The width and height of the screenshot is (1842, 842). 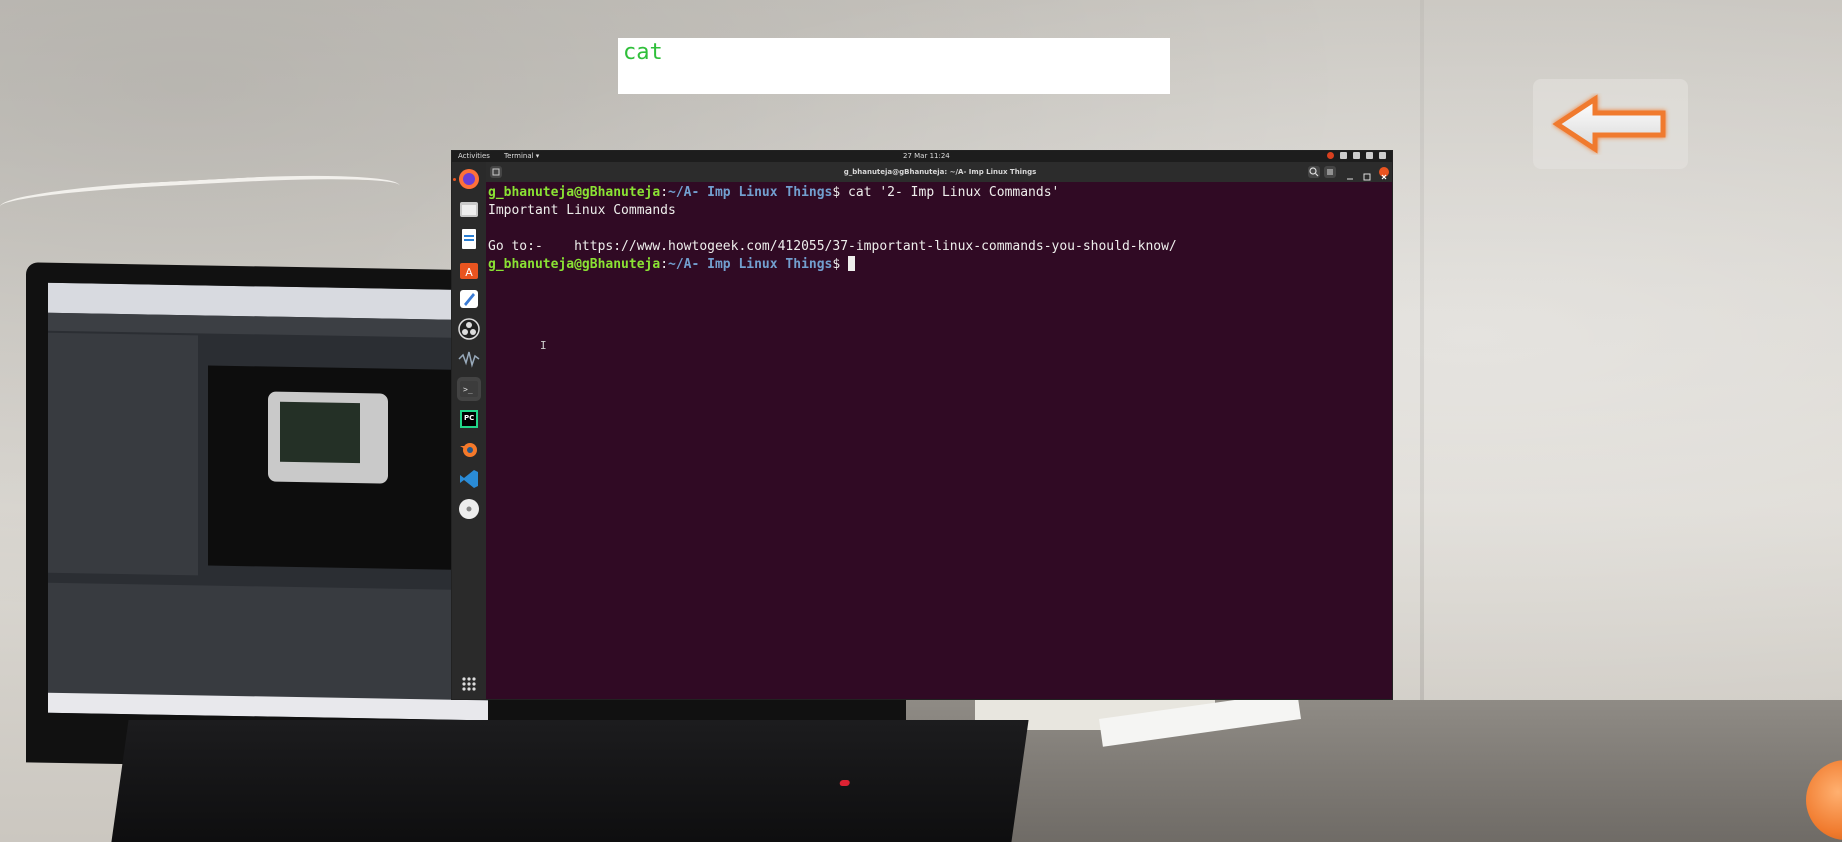 What do you see at coordinates (469, 359) in the screenshot?
I see `audacity-icon` at bounding box center [469, 359].